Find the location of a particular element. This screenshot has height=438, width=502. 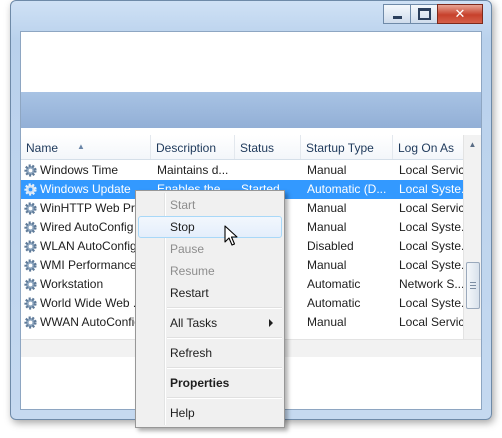

extended-view-band is located at coordinates (251, 110).